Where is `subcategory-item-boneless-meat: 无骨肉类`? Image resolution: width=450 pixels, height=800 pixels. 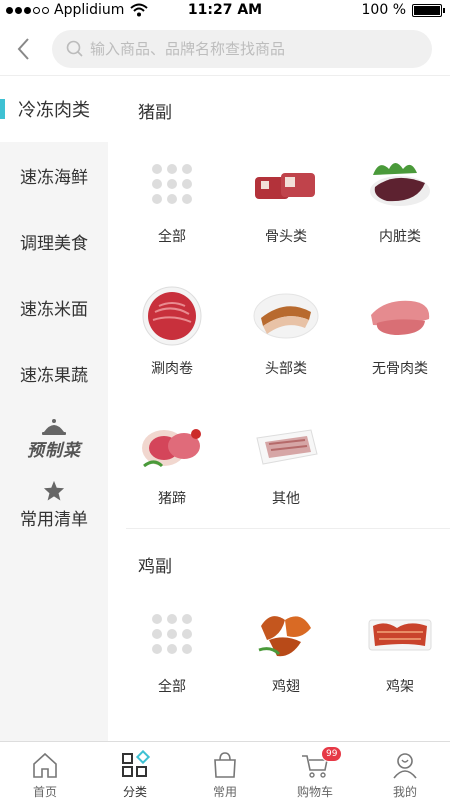 subcategory-item-boneless-meat: 无骨肉类 is located at coordinates (396, 346).